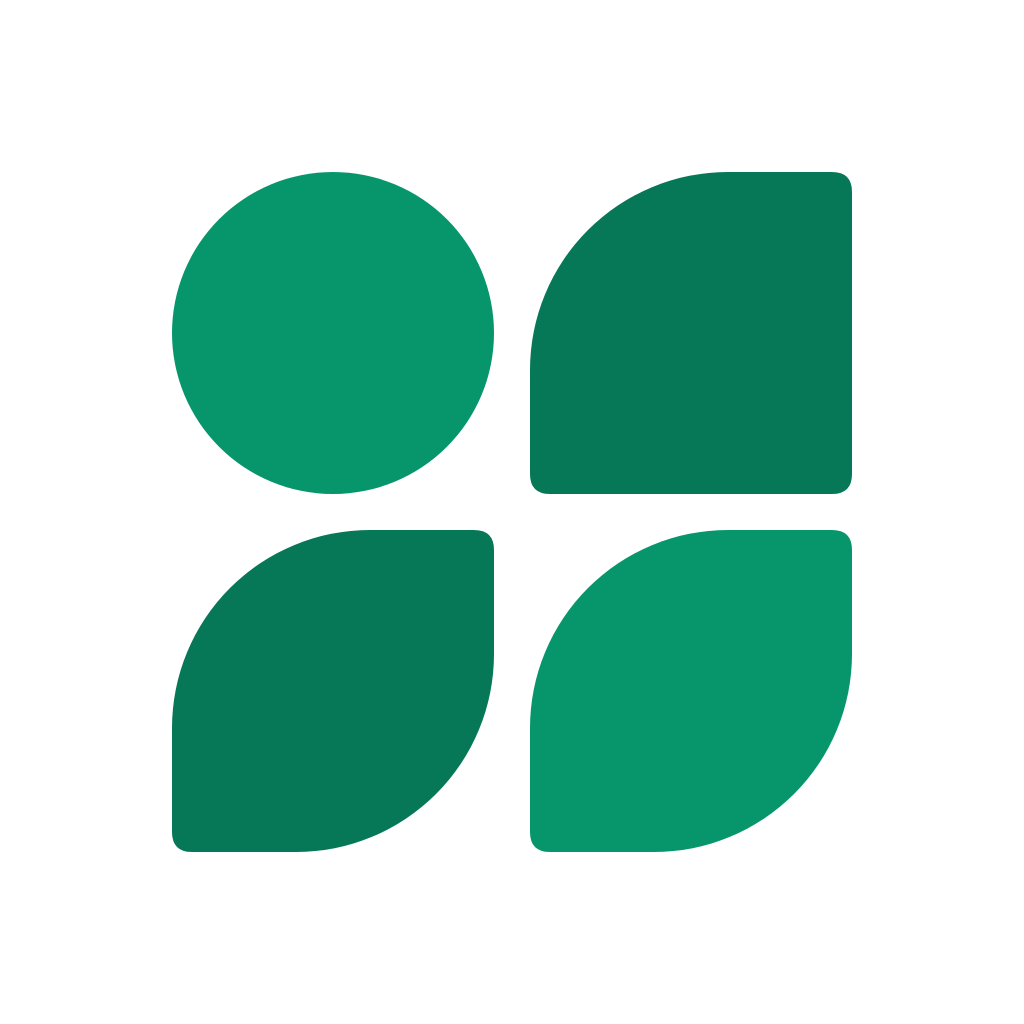 Image resolution: width=1024 pixels, height=1024 pixels. Describe the element at coordinates (691, 333) in the screenshot. I see `quarter-leaf-tile-icon` at that location.